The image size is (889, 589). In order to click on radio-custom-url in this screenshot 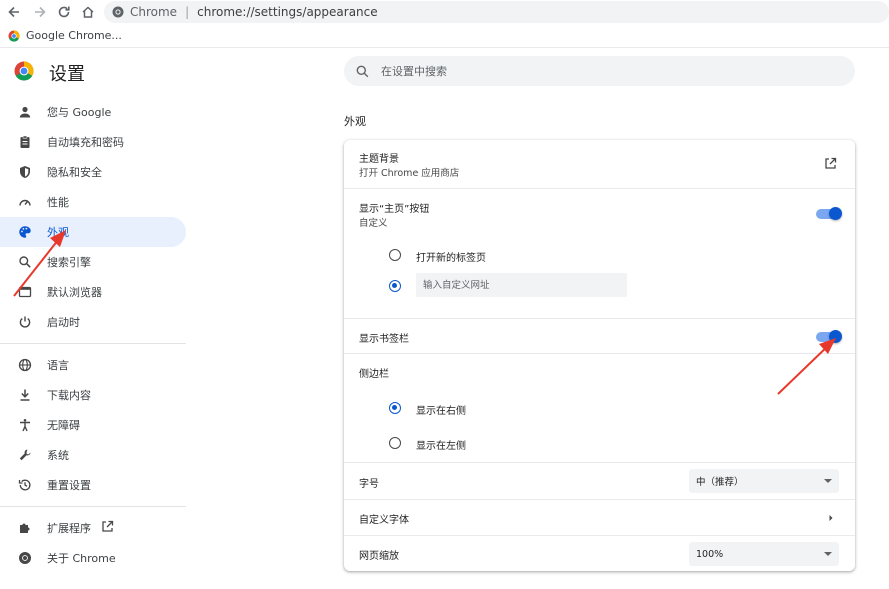, I will do `click(395, 286)`.